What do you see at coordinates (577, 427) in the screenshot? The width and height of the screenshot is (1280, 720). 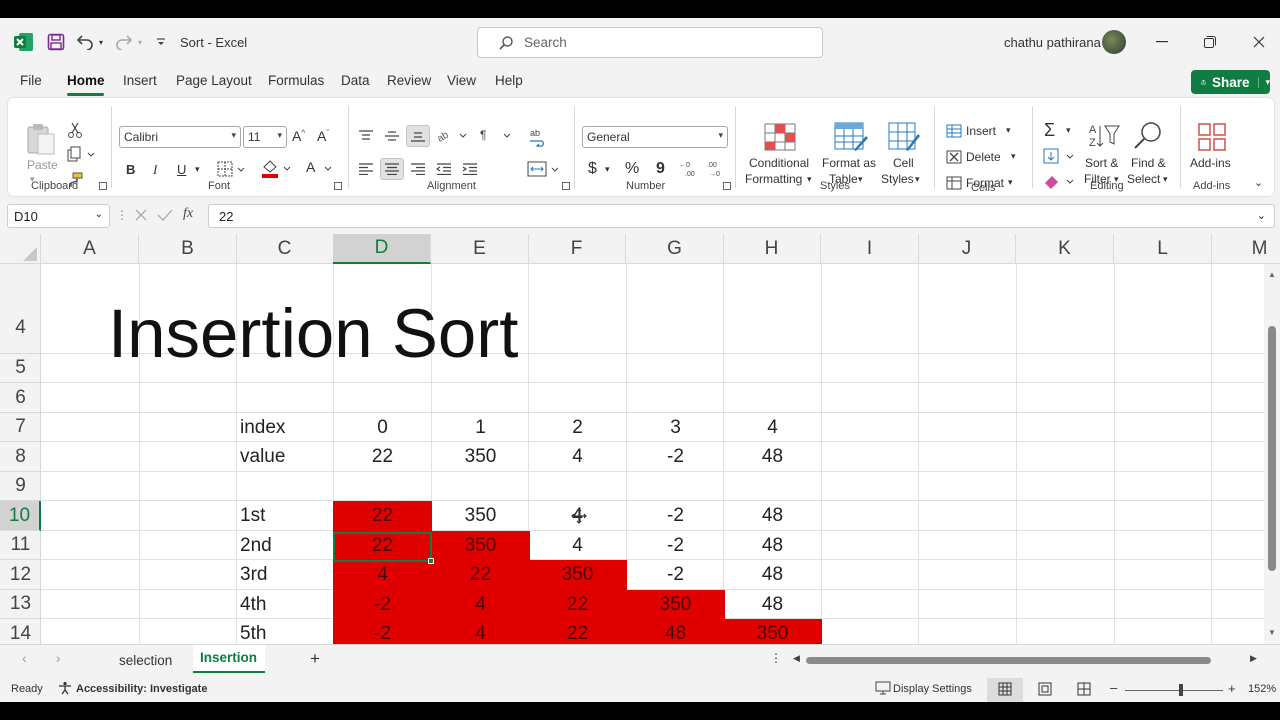 I see `cell-f7: 2` at bounding box center [577, 427].